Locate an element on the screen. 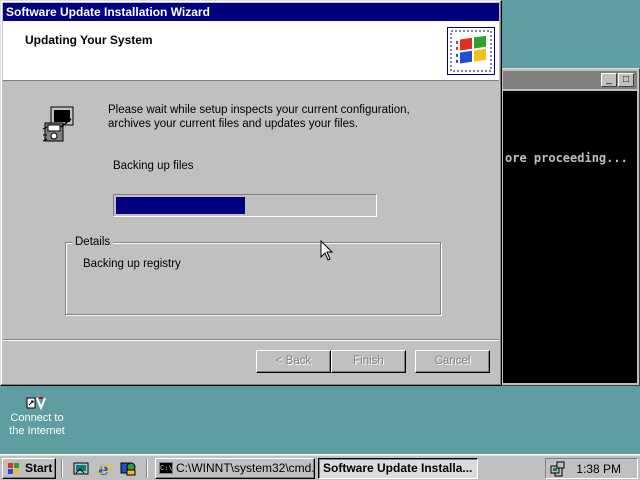 Image resolution: width=640 pixels, height=480 pixels. internet-explorer-icon: e is located at coordinates (105, 470).